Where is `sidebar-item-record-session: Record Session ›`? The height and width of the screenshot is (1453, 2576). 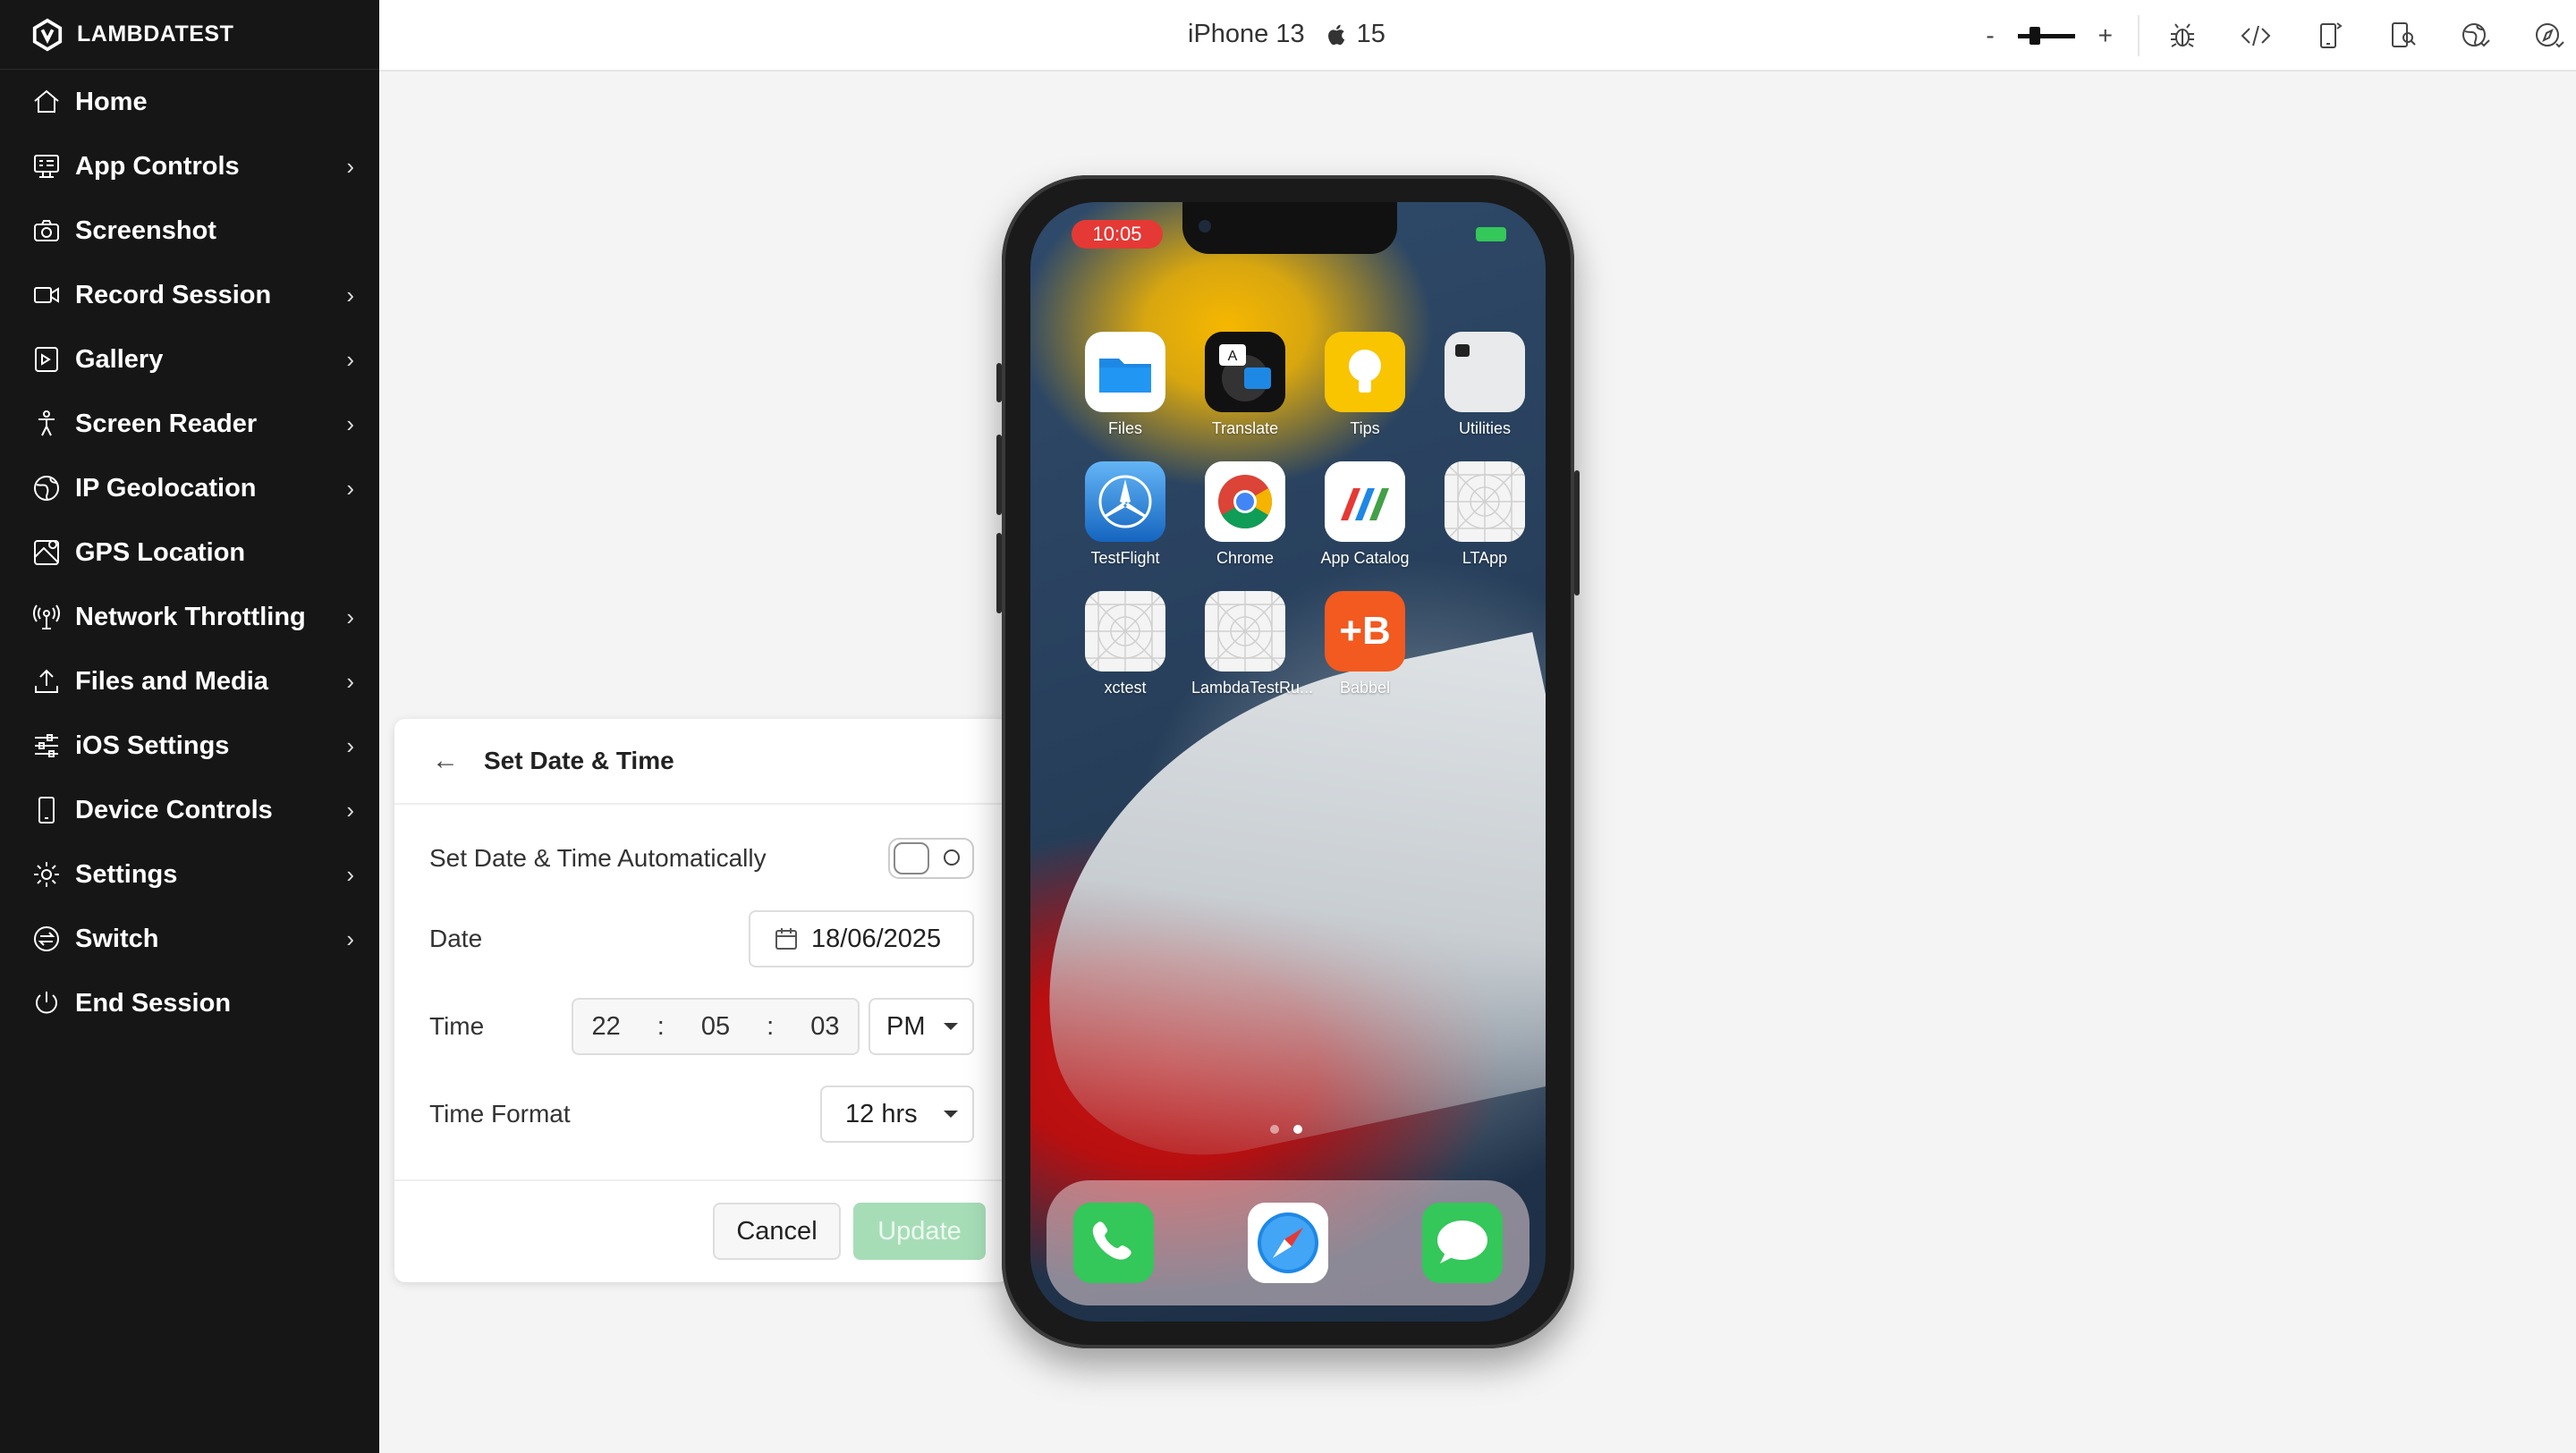
sidebar-item-record-session: Record Session › is located at coordinates (189, 295).